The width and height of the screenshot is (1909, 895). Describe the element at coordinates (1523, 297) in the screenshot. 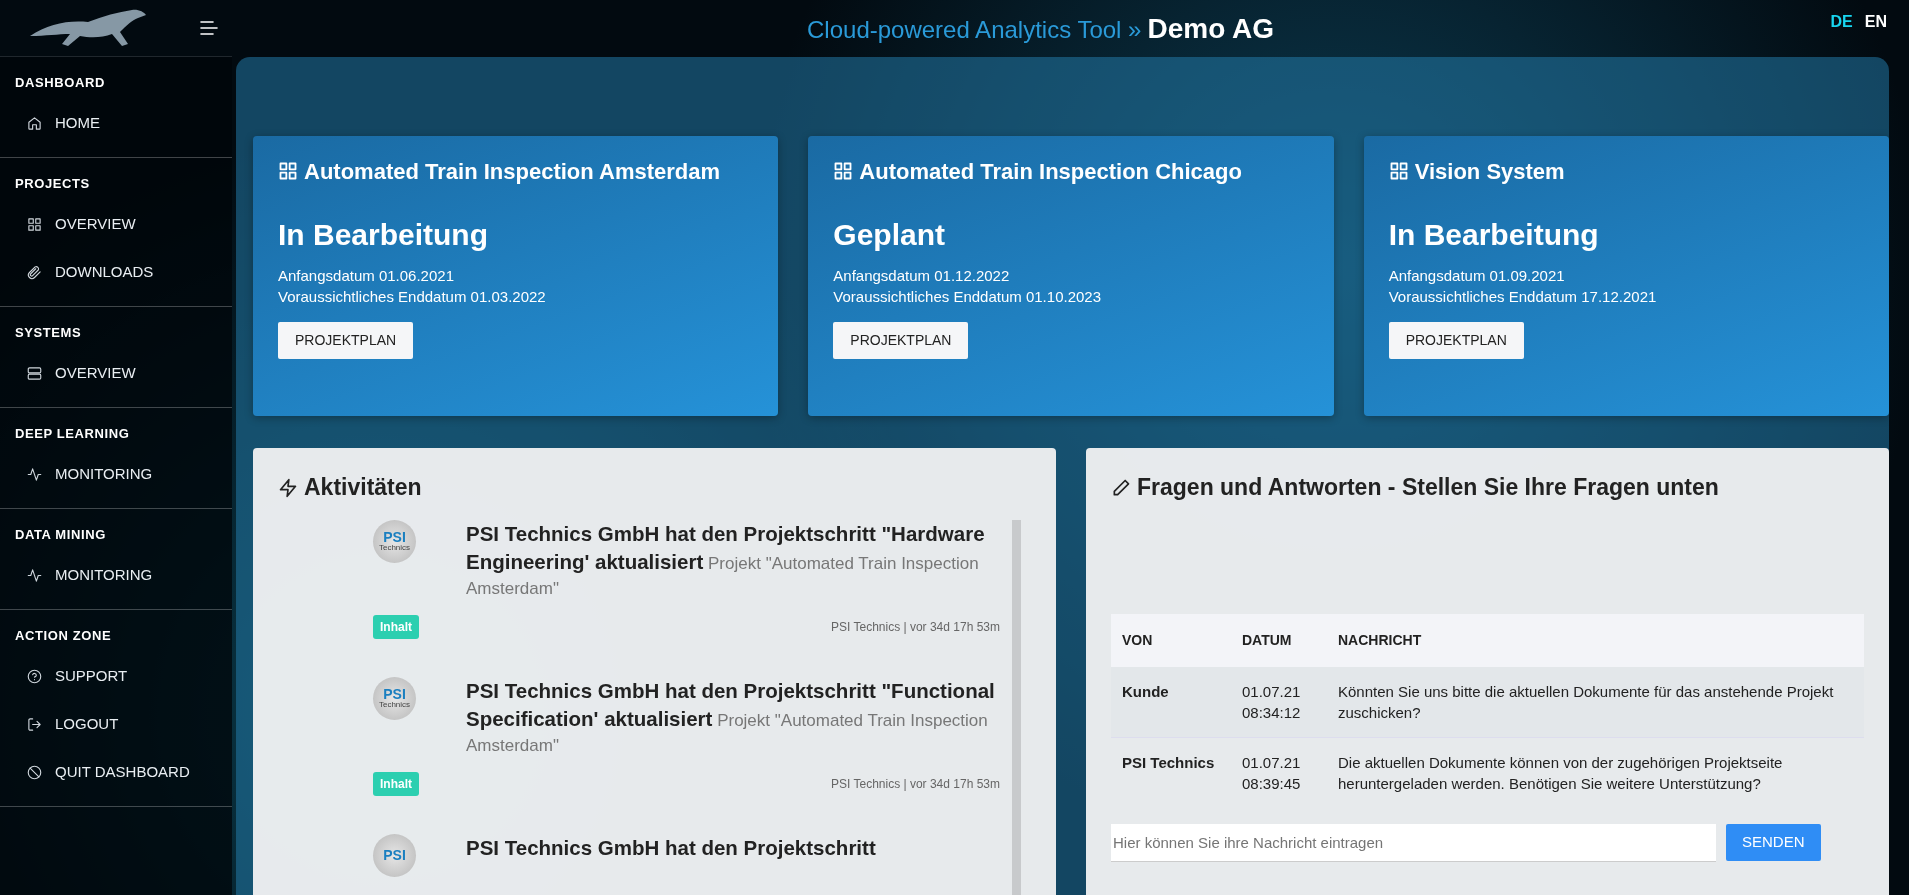

I see `end-date: Voraussichtliches Enddatum 17.12.2021` at that location.